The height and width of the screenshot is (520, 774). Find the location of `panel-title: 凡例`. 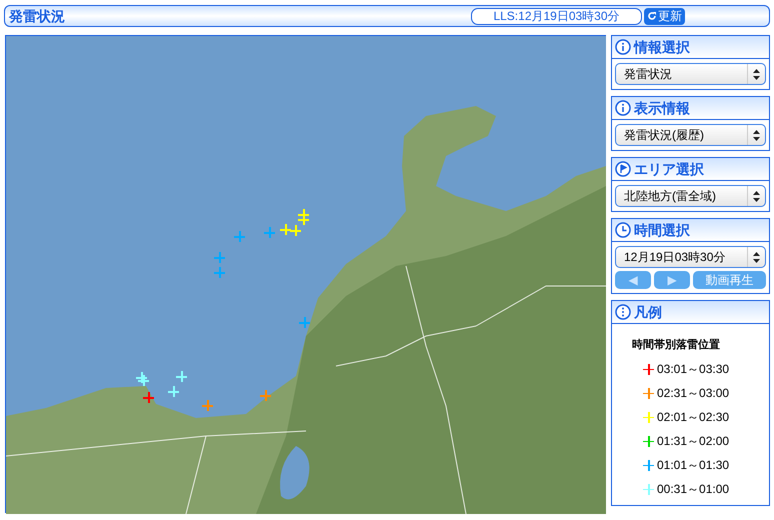

panel-title: 凡例 is located at coordinates (648, 312).